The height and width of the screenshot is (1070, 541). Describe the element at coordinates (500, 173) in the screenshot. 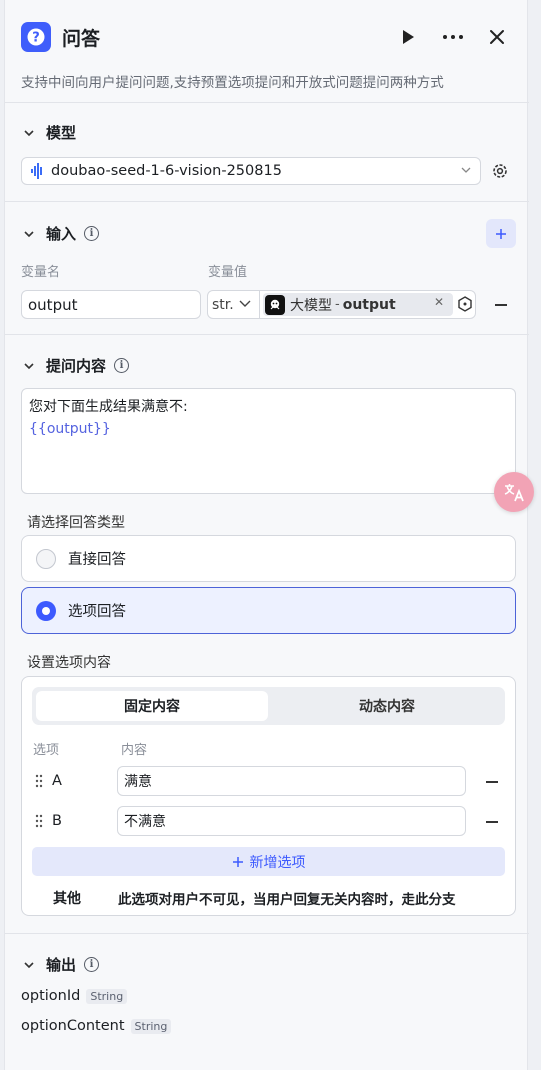

I see `gear-icon` at that location.